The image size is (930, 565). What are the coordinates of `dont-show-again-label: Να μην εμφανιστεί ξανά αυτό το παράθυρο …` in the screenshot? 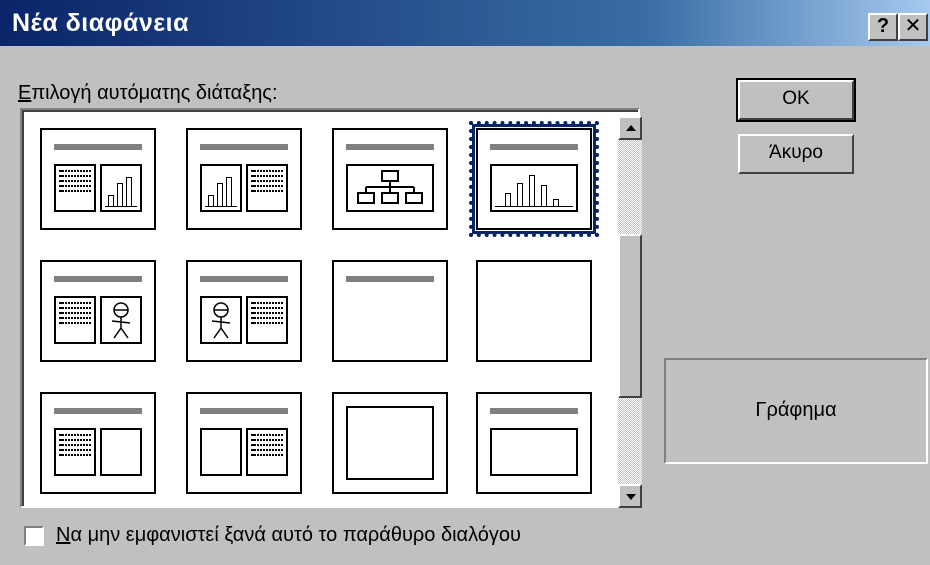 It's located at (288, 535).